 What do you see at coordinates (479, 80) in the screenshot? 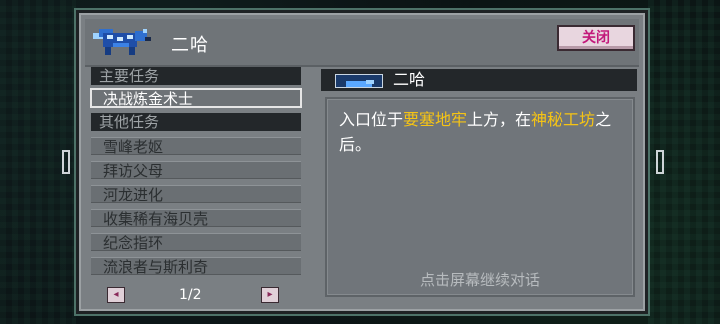
I see `speaker-header: 二哈` at bounding box center [479, 80].